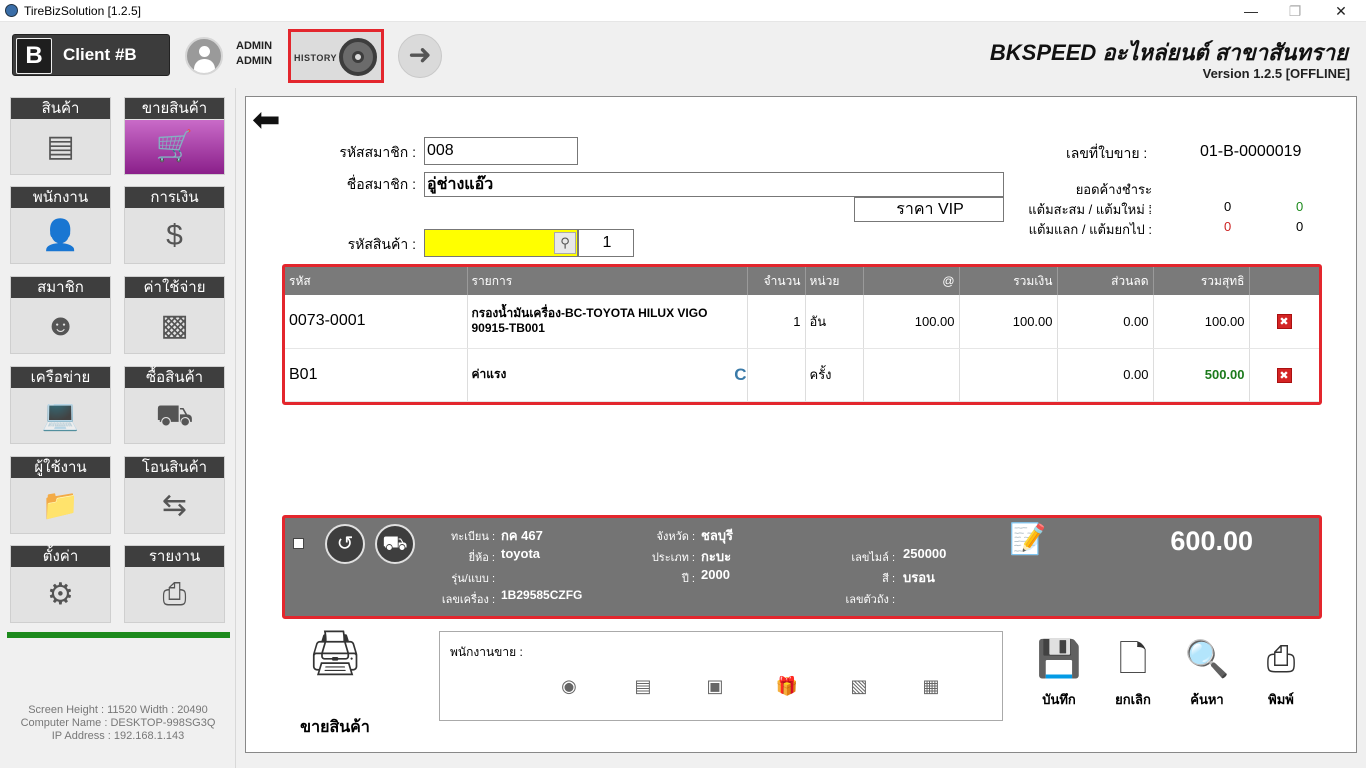 The height and width of the screenshot is (768, 1366). What do you see at coordinates (345, 544) in the screenshot?
I see `history-restore-icon: ↺` at bounding box center [345, 544].